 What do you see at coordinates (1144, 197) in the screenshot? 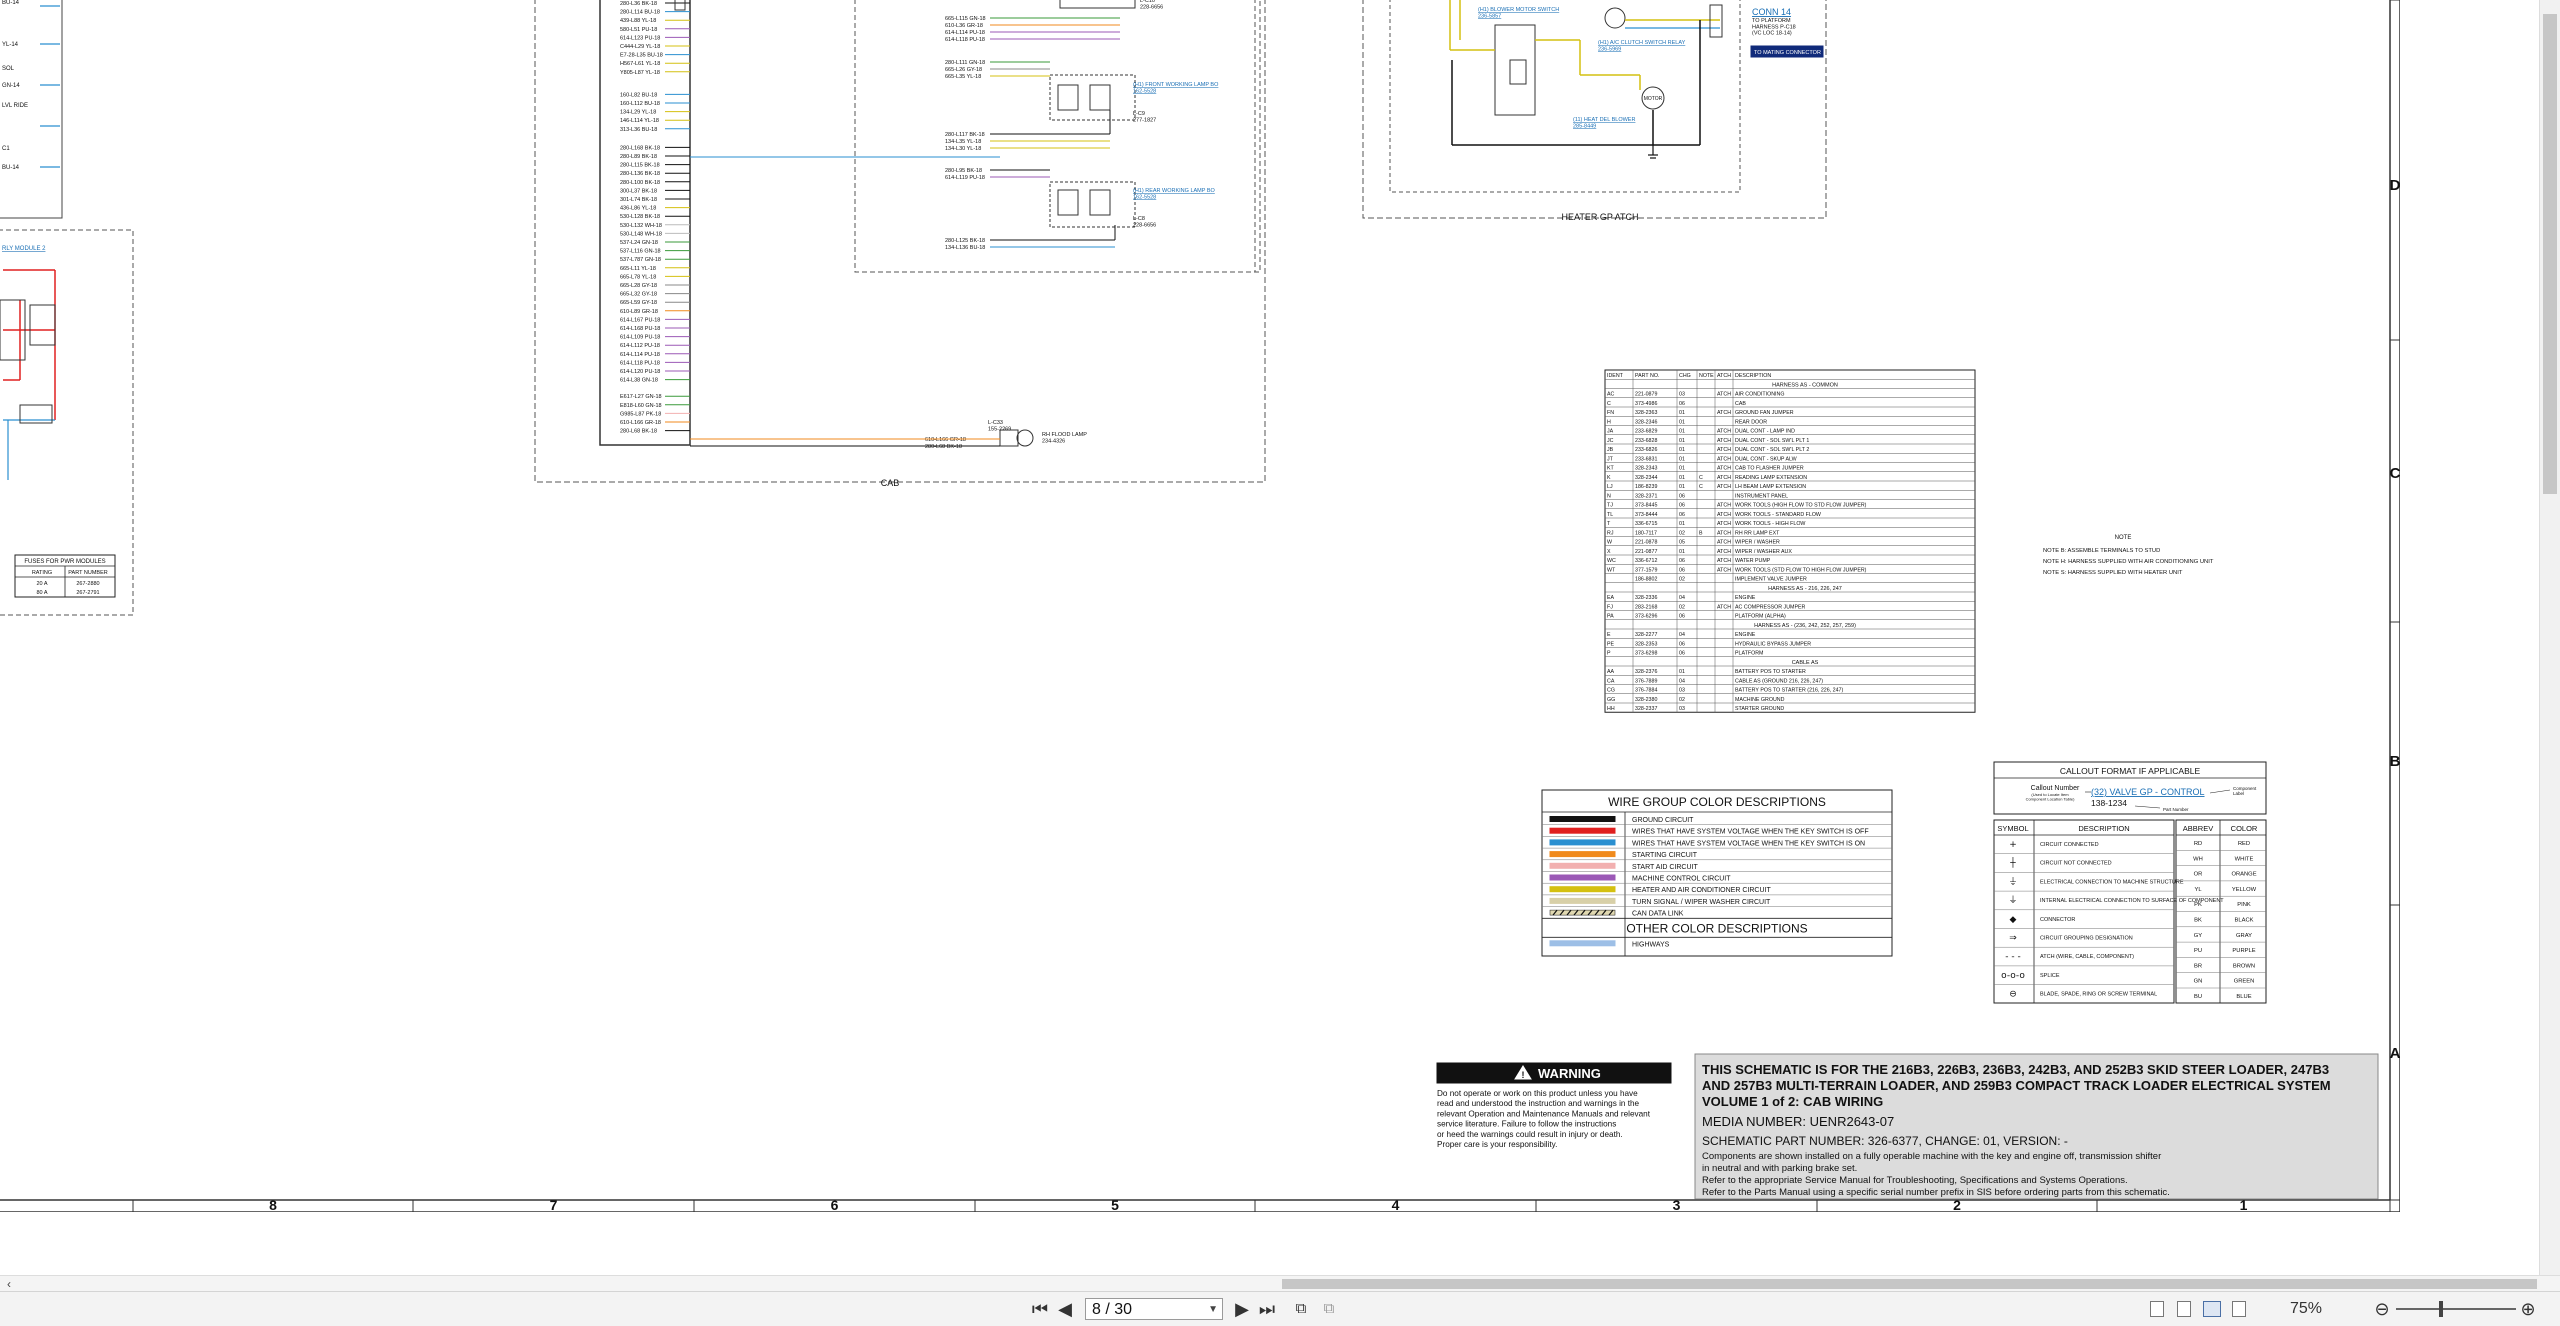
I see `rear-lamp-label-line: 162-5528` at bounding box center [1144, 197].